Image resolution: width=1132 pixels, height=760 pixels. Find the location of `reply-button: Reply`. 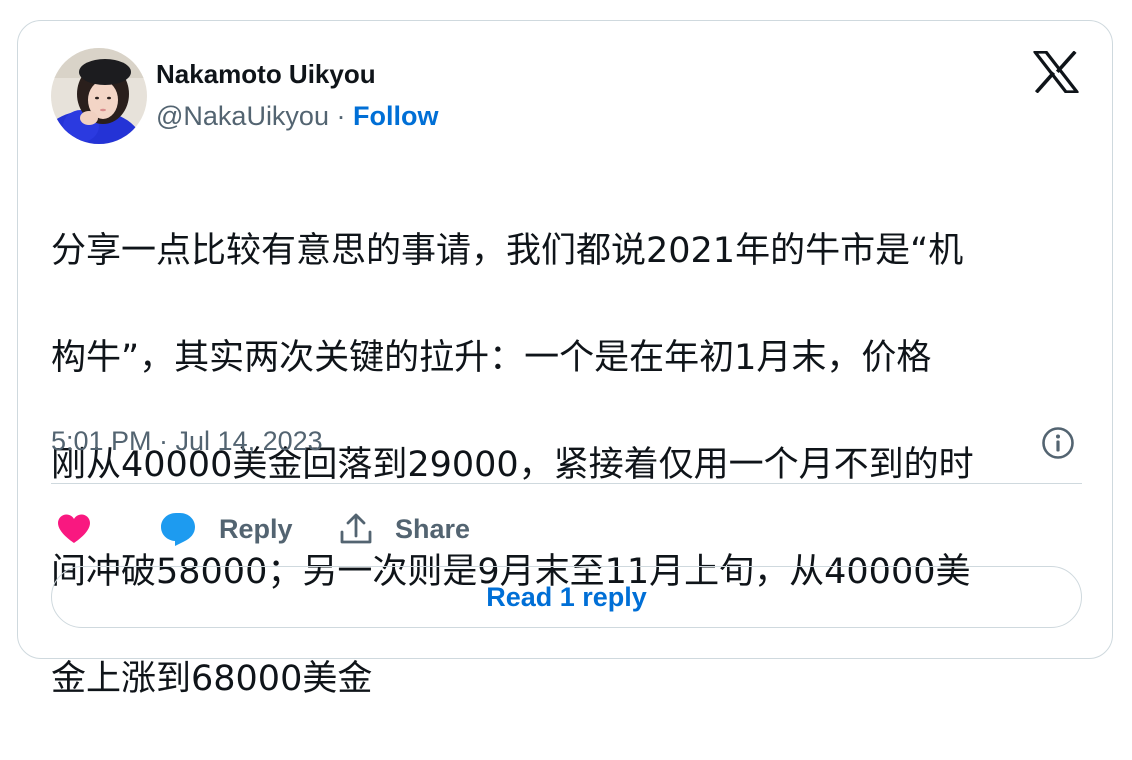

reply-button: Reply is located at coordinates (226, 529).